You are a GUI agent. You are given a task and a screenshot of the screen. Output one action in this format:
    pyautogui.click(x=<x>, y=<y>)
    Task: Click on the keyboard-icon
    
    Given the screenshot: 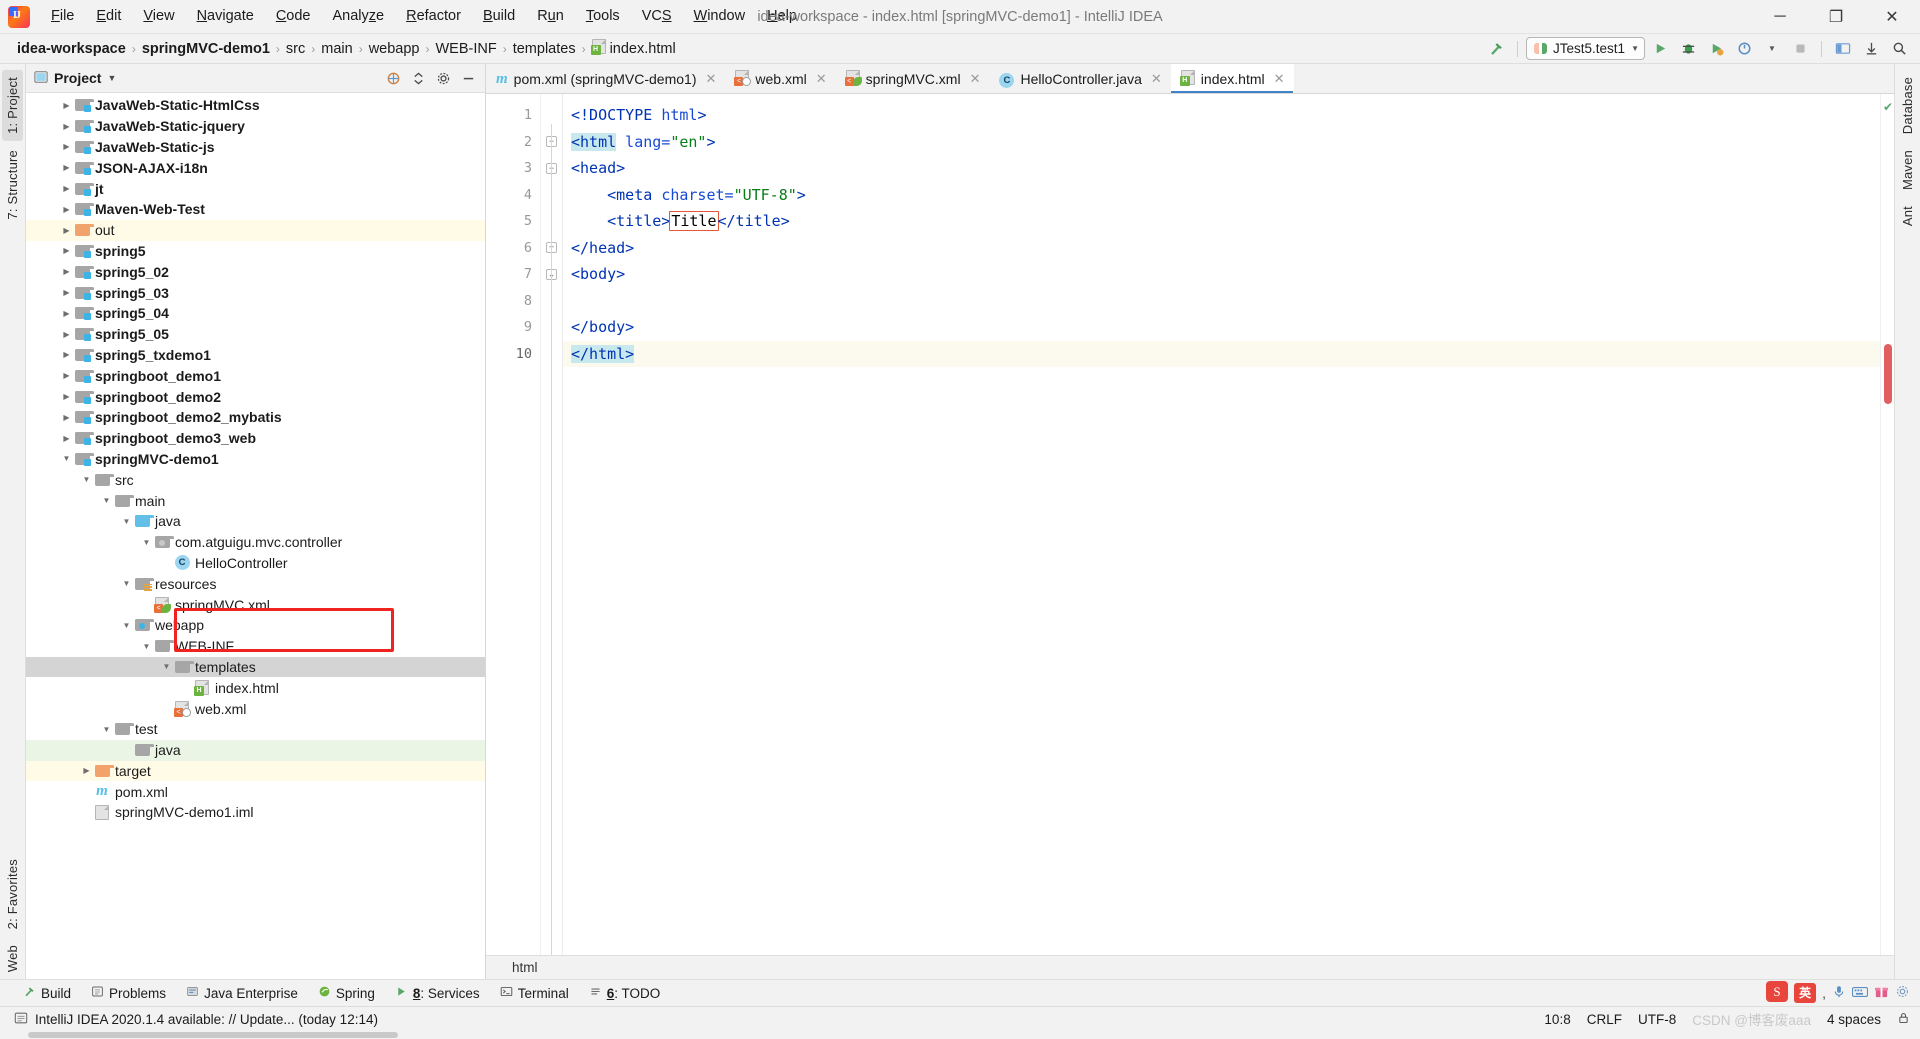 What is the action you would take?
    pyautogui.click(x=1860, y=993)
    